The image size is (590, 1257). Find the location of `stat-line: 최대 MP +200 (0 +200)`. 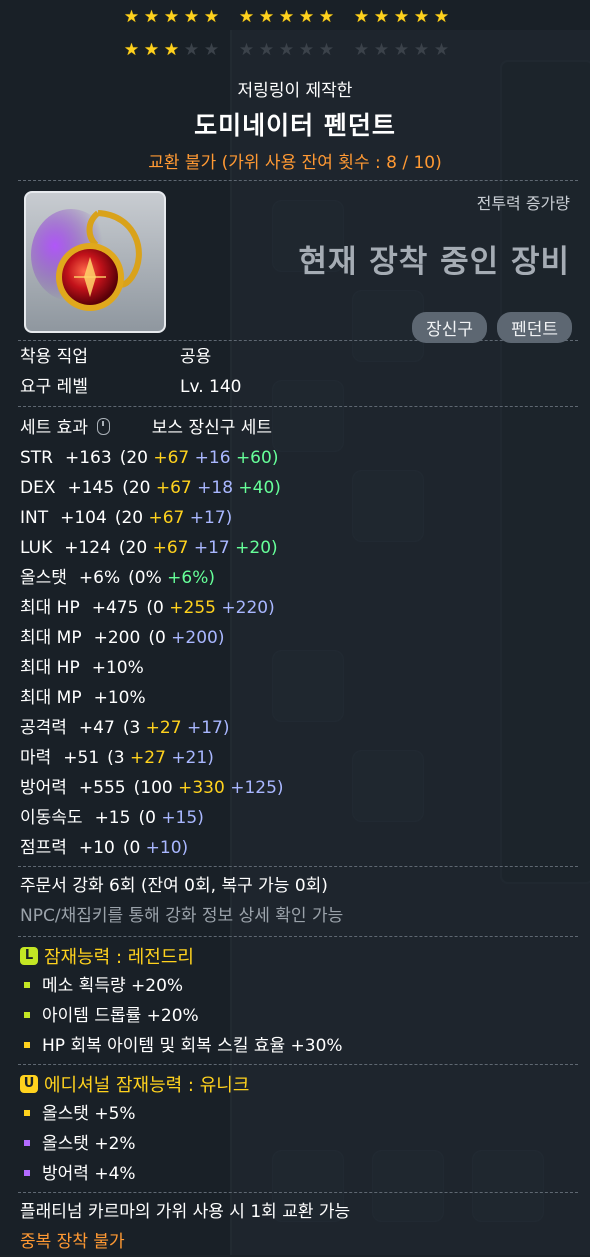

stat-line: 최대 MP +200 (0 +200) is located at coordinates (152, 638).